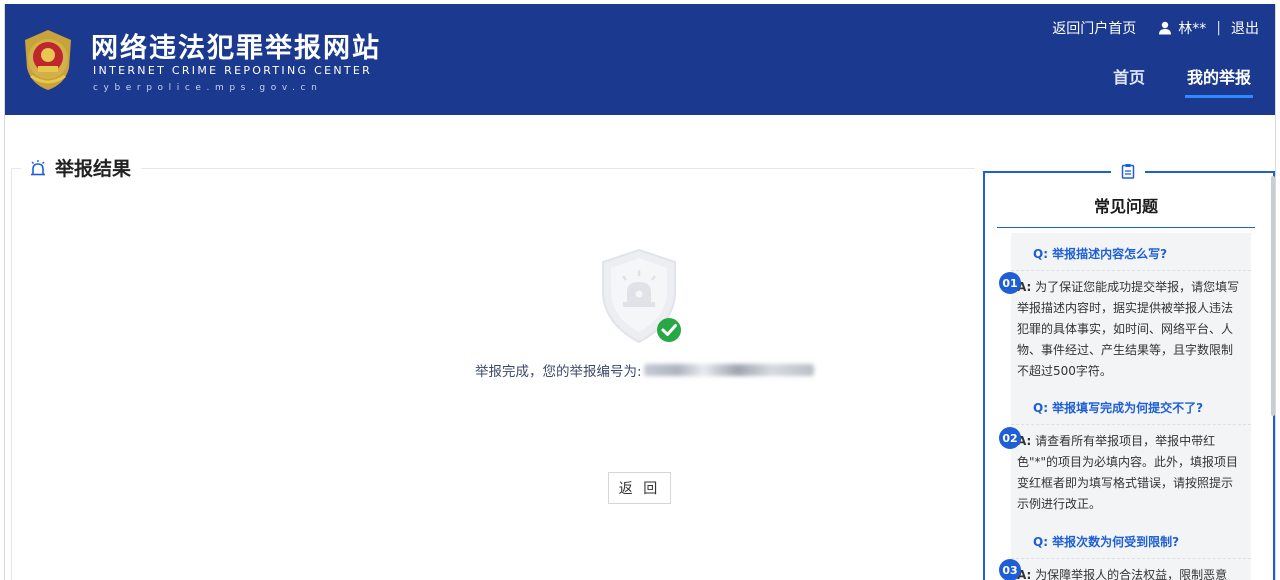  Describe the element at coordinates (639, 488) in the screenshot. I see `back-button: 返 回` at that location.